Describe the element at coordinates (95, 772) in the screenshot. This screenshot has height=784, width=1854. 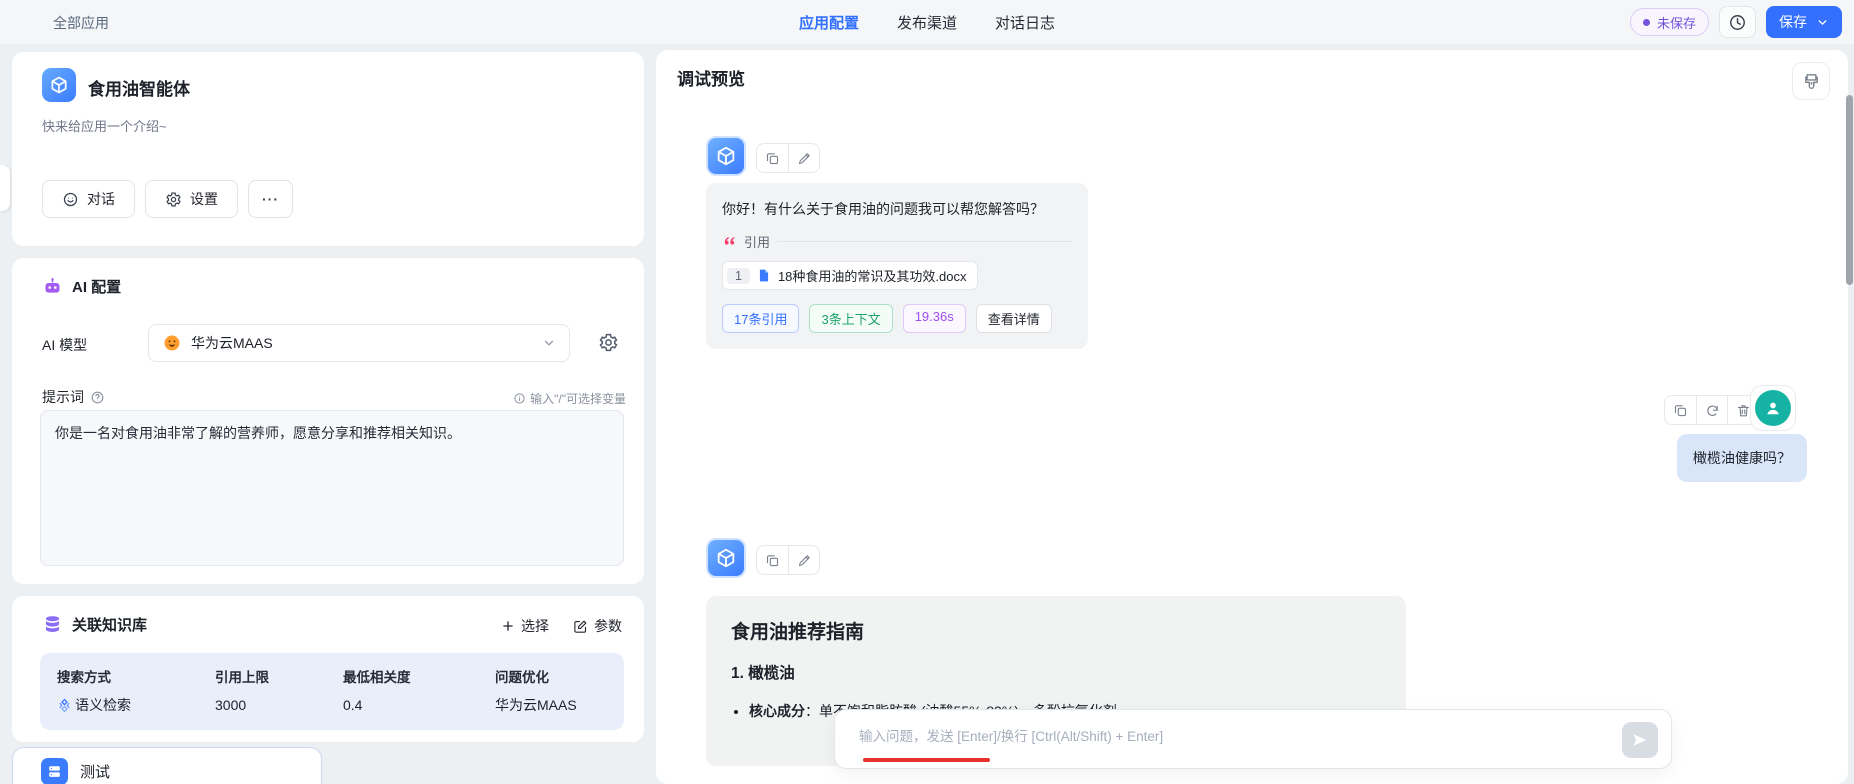
I see `test-label: 测试` at that location.